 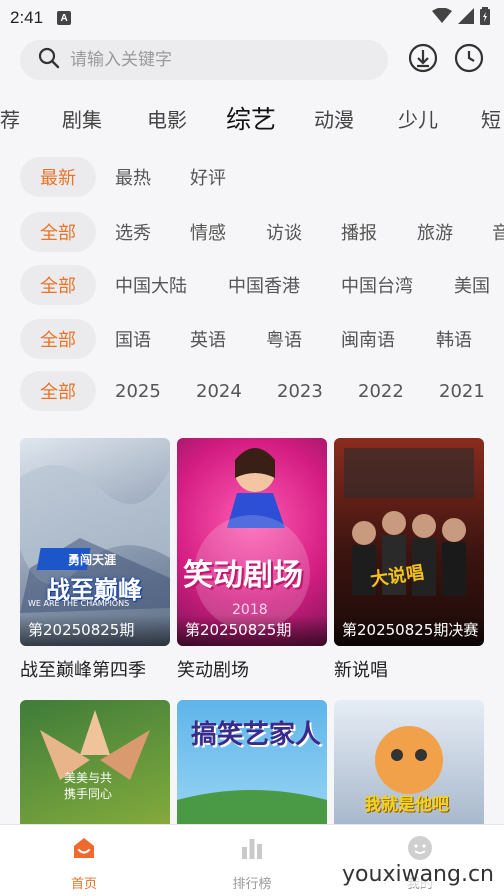 What do you see at coordinates (300, 391) in the screenshot?
I see `filter-chip: 2023` at bounding box center [300, 391].